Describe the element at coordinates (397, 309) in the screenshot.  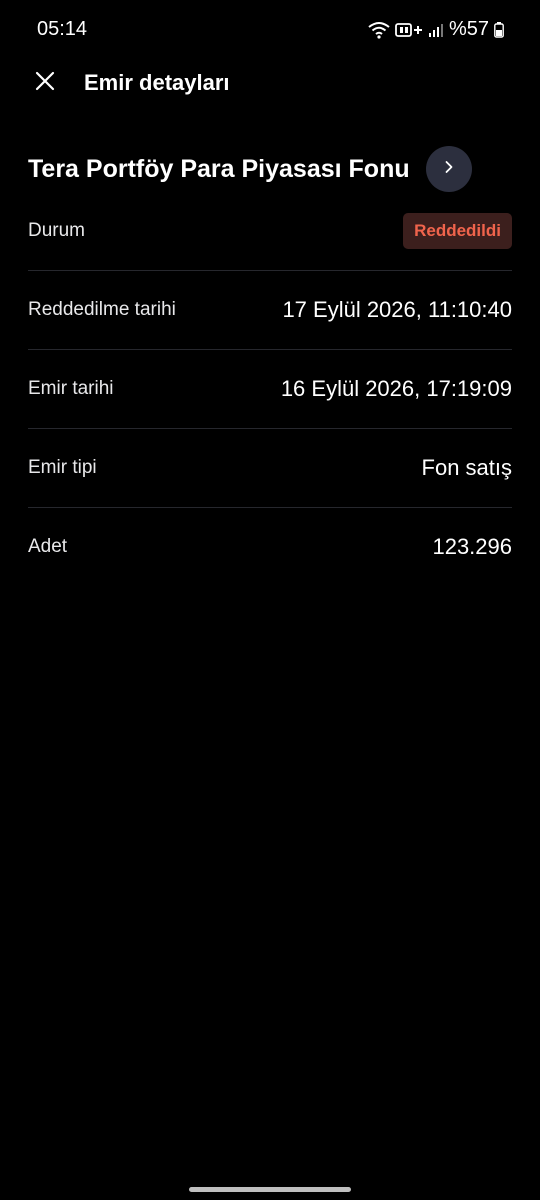
I see `rejection-date-value: 17 Eylül 2026, 11:10:40` at that location.